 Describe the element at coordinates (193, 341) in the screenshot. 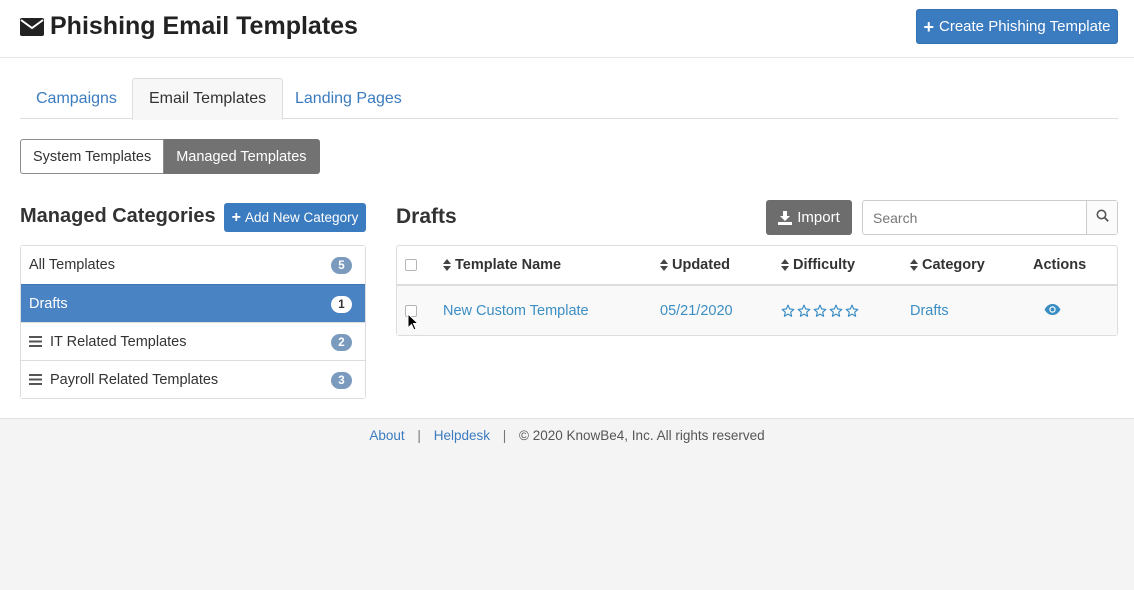

I see `category-item-it-related: IT Related Templates 2` at that location.